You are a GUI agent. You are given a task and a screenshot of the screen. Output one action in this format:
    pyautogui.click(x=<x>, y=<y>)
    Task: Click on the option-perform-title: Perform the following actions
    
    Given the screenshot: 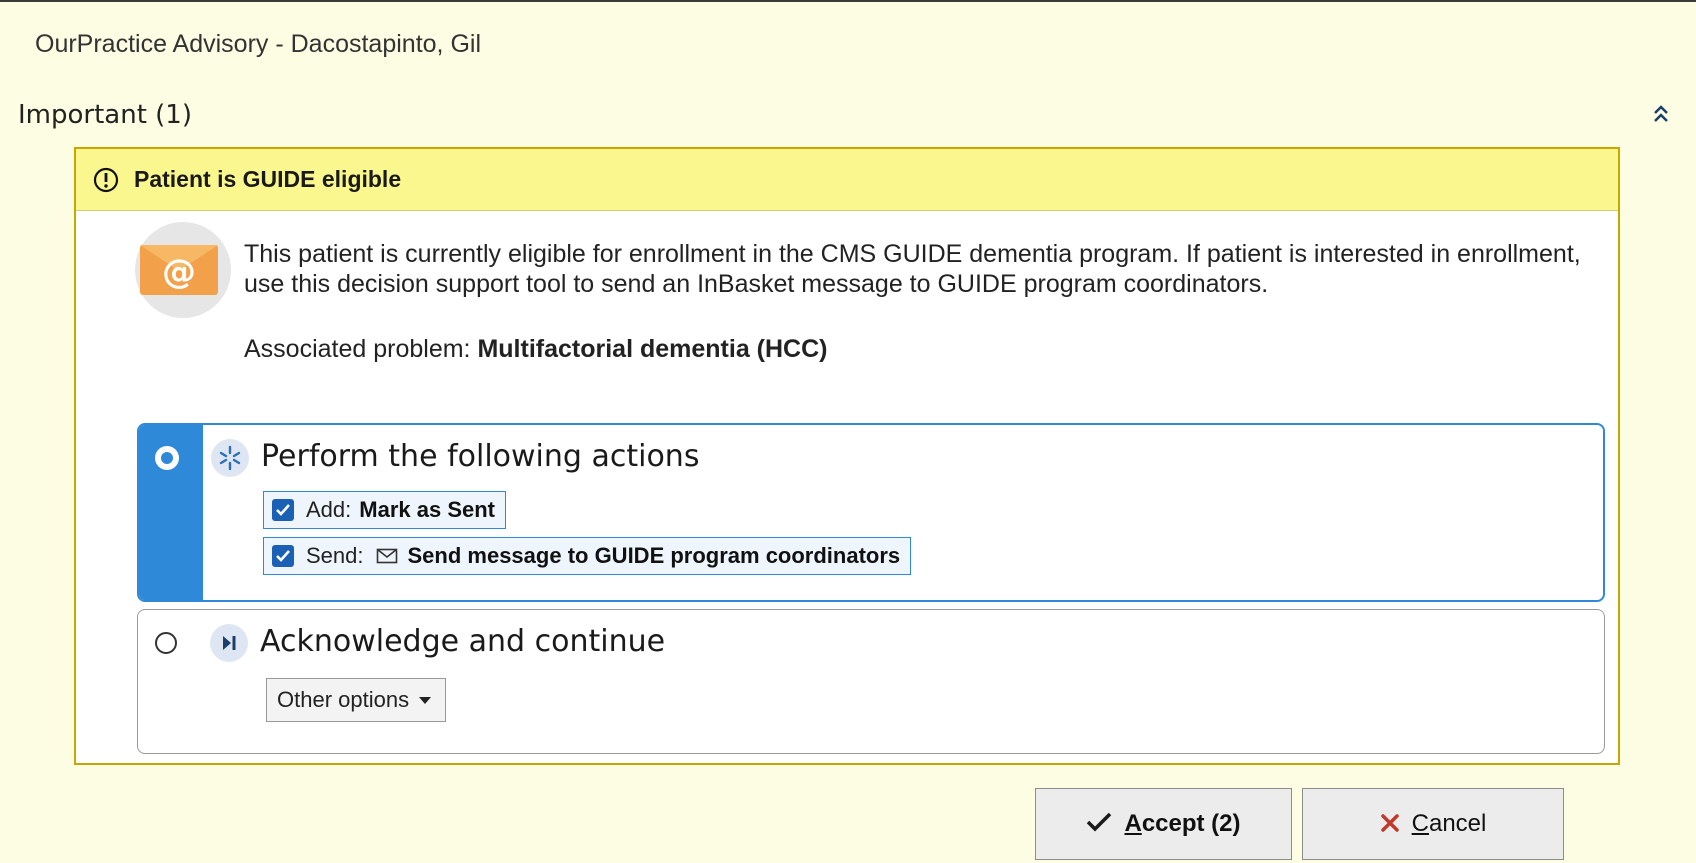 What is the action you would take?
    pyautogui.click(x=480, y=456)
    